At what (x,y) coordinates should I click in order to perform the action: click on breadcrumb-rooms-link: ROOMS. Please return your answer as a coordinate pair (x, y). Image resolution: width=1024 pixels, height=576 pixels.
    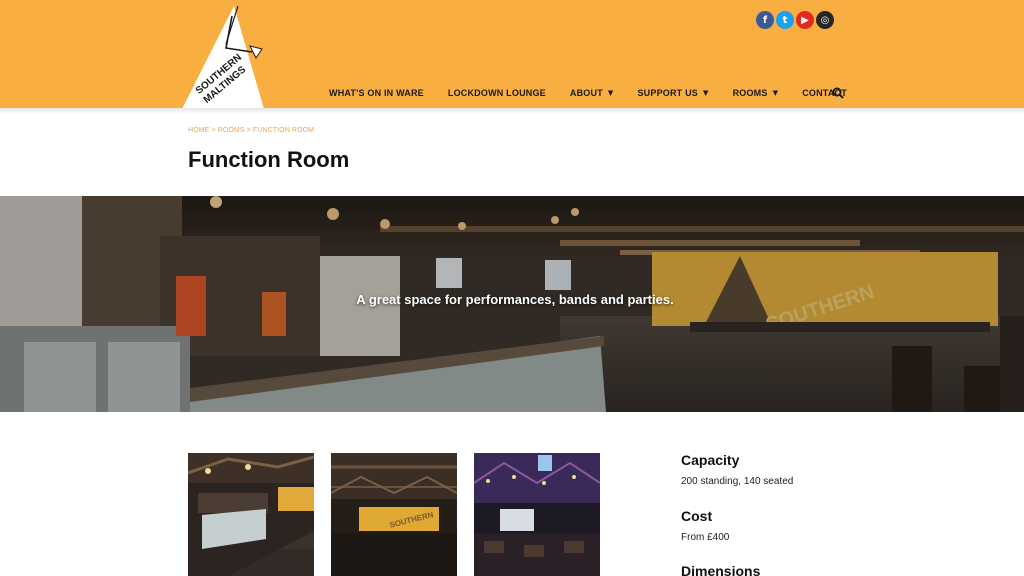
    Looking at the image, I should click on (231, 130).